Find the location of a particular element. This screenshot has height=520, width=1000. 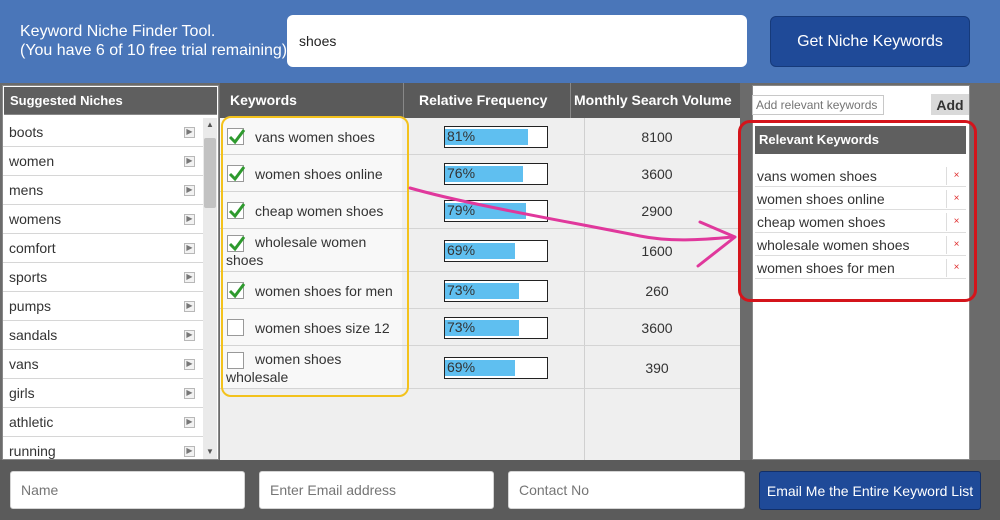

search-input is located at coordinates (517, 41).